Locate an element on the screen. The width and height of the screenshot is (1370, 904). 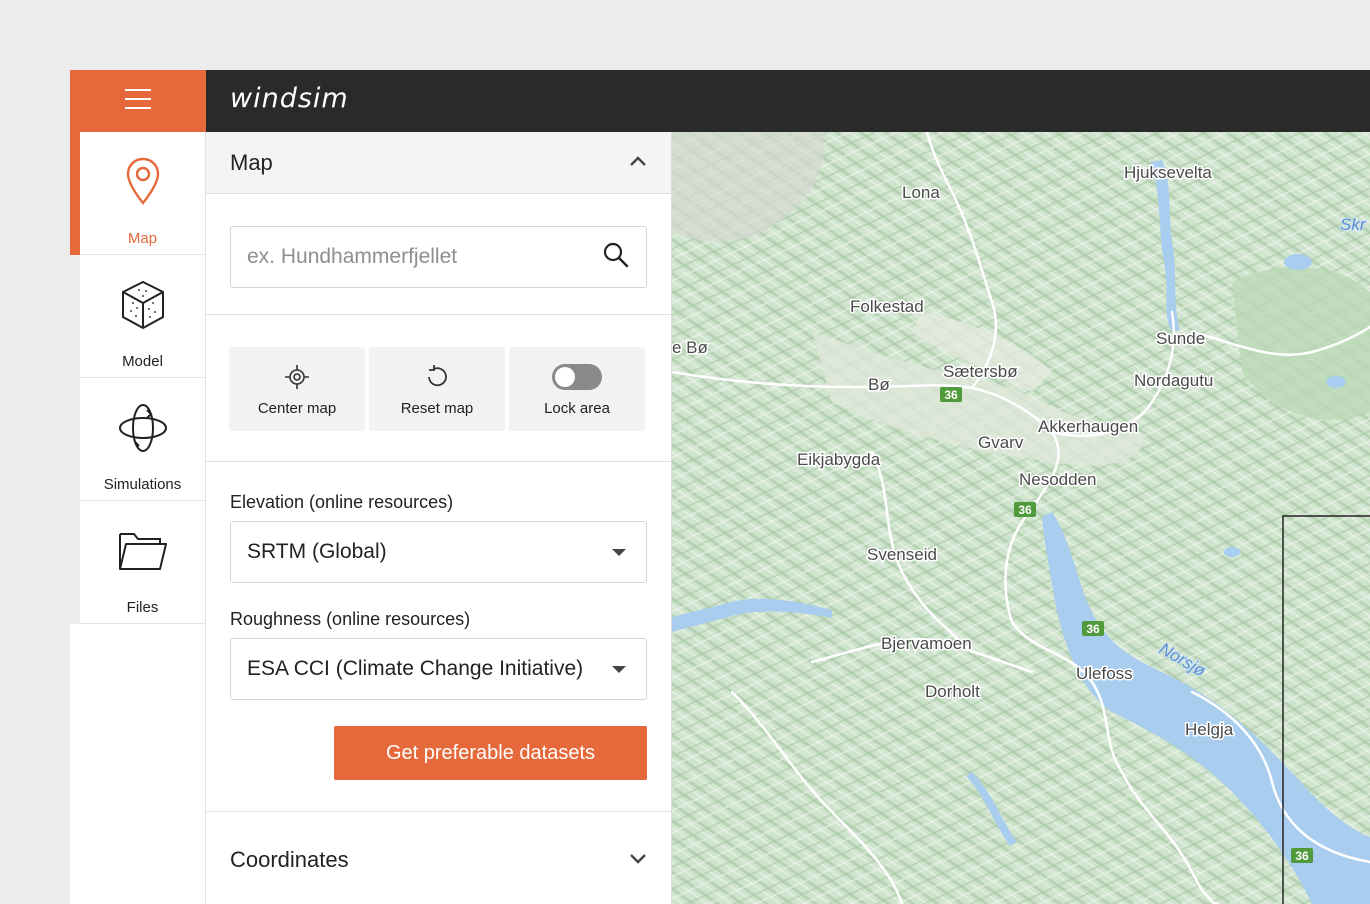
place-label: Helgja is located at coordinates (1209, 729).